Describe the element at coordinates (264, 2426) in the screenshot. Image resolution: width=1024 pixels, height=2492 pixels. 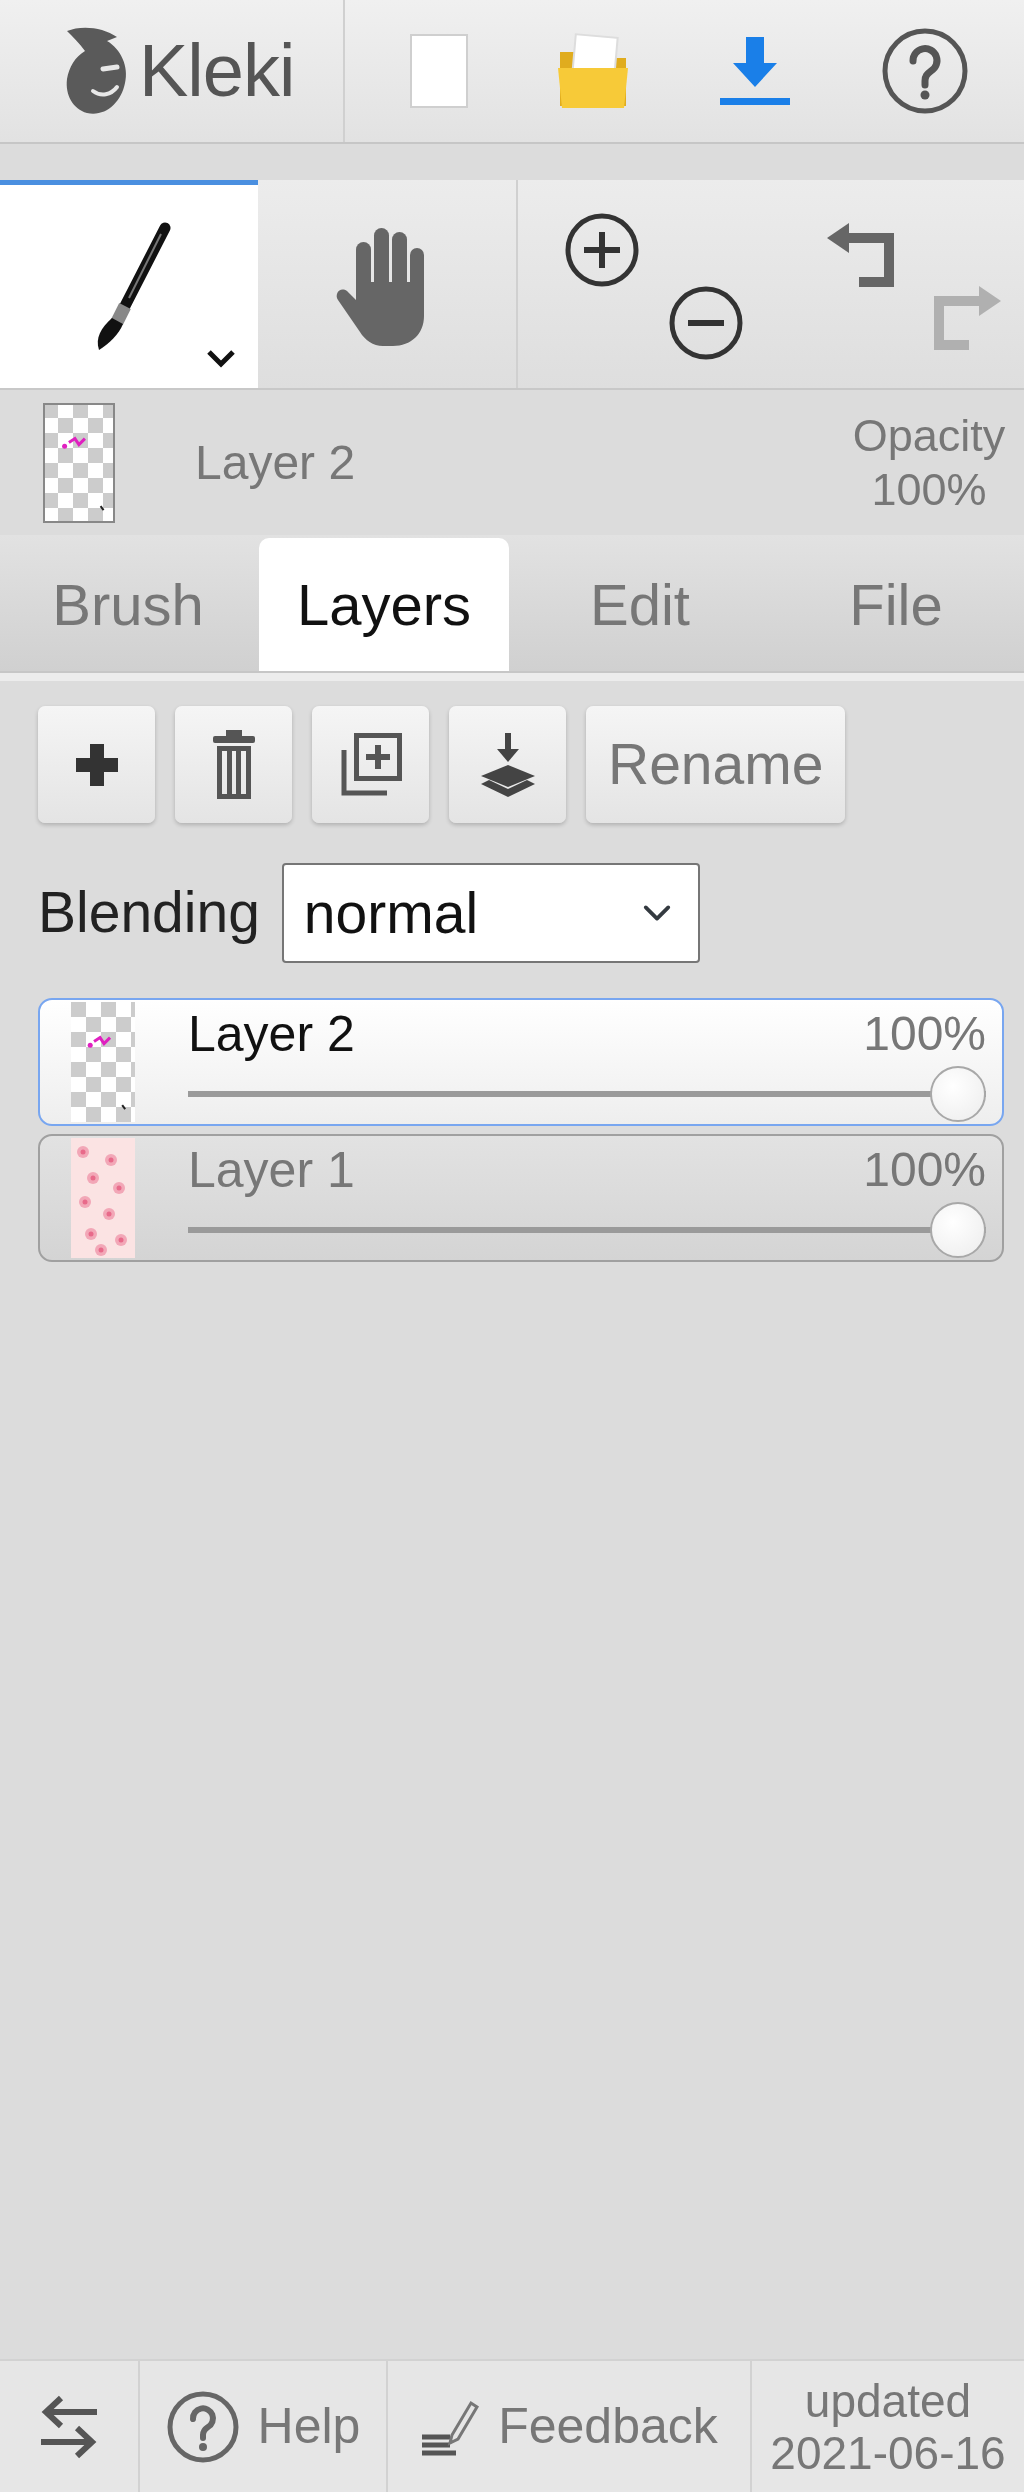
I see `help-button: Help` at that location.